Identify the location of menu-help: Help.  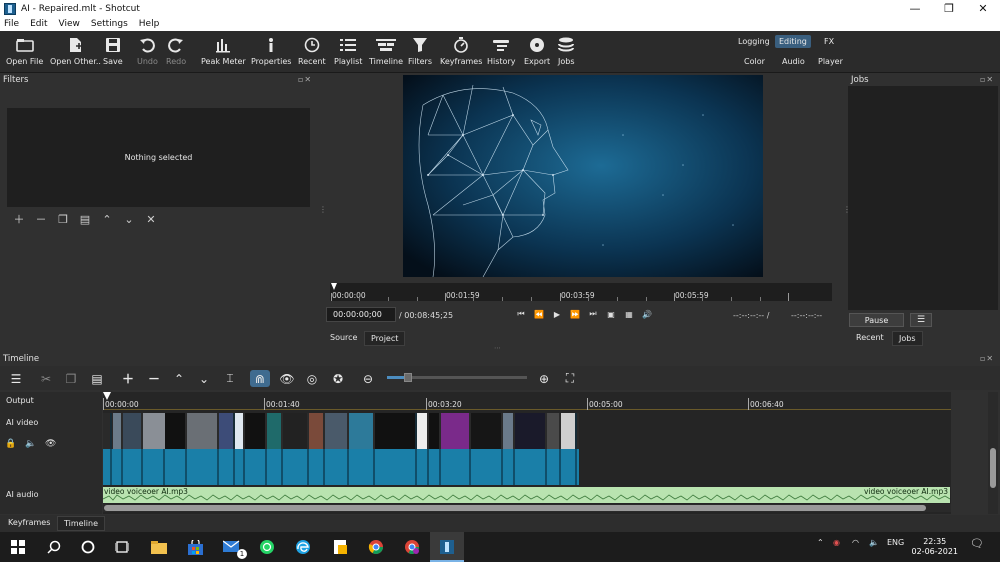
(149, 24).